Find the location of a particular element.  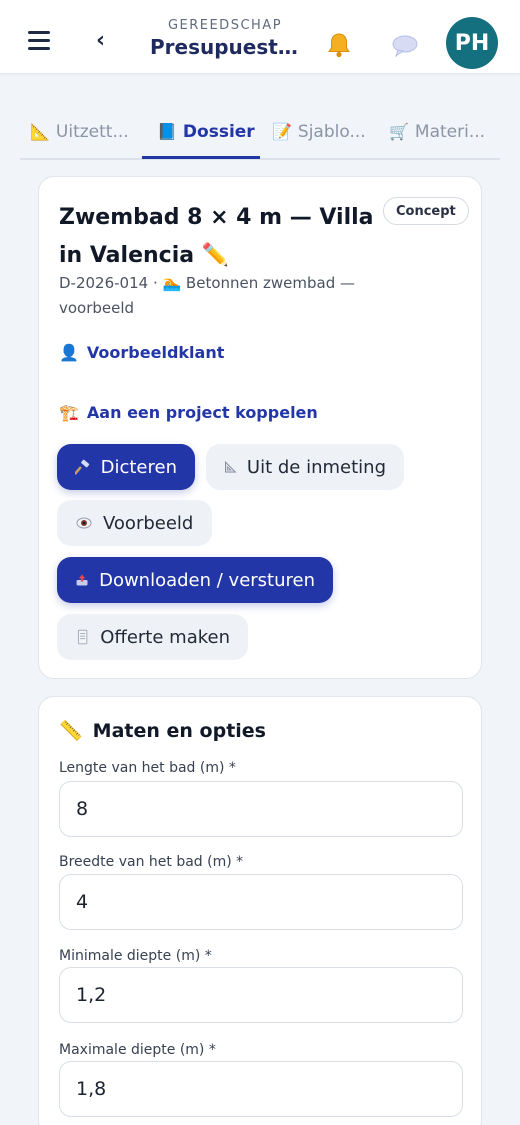

min-depth-label: Minimale diepte (m) * is located at coordinates (135, 956).